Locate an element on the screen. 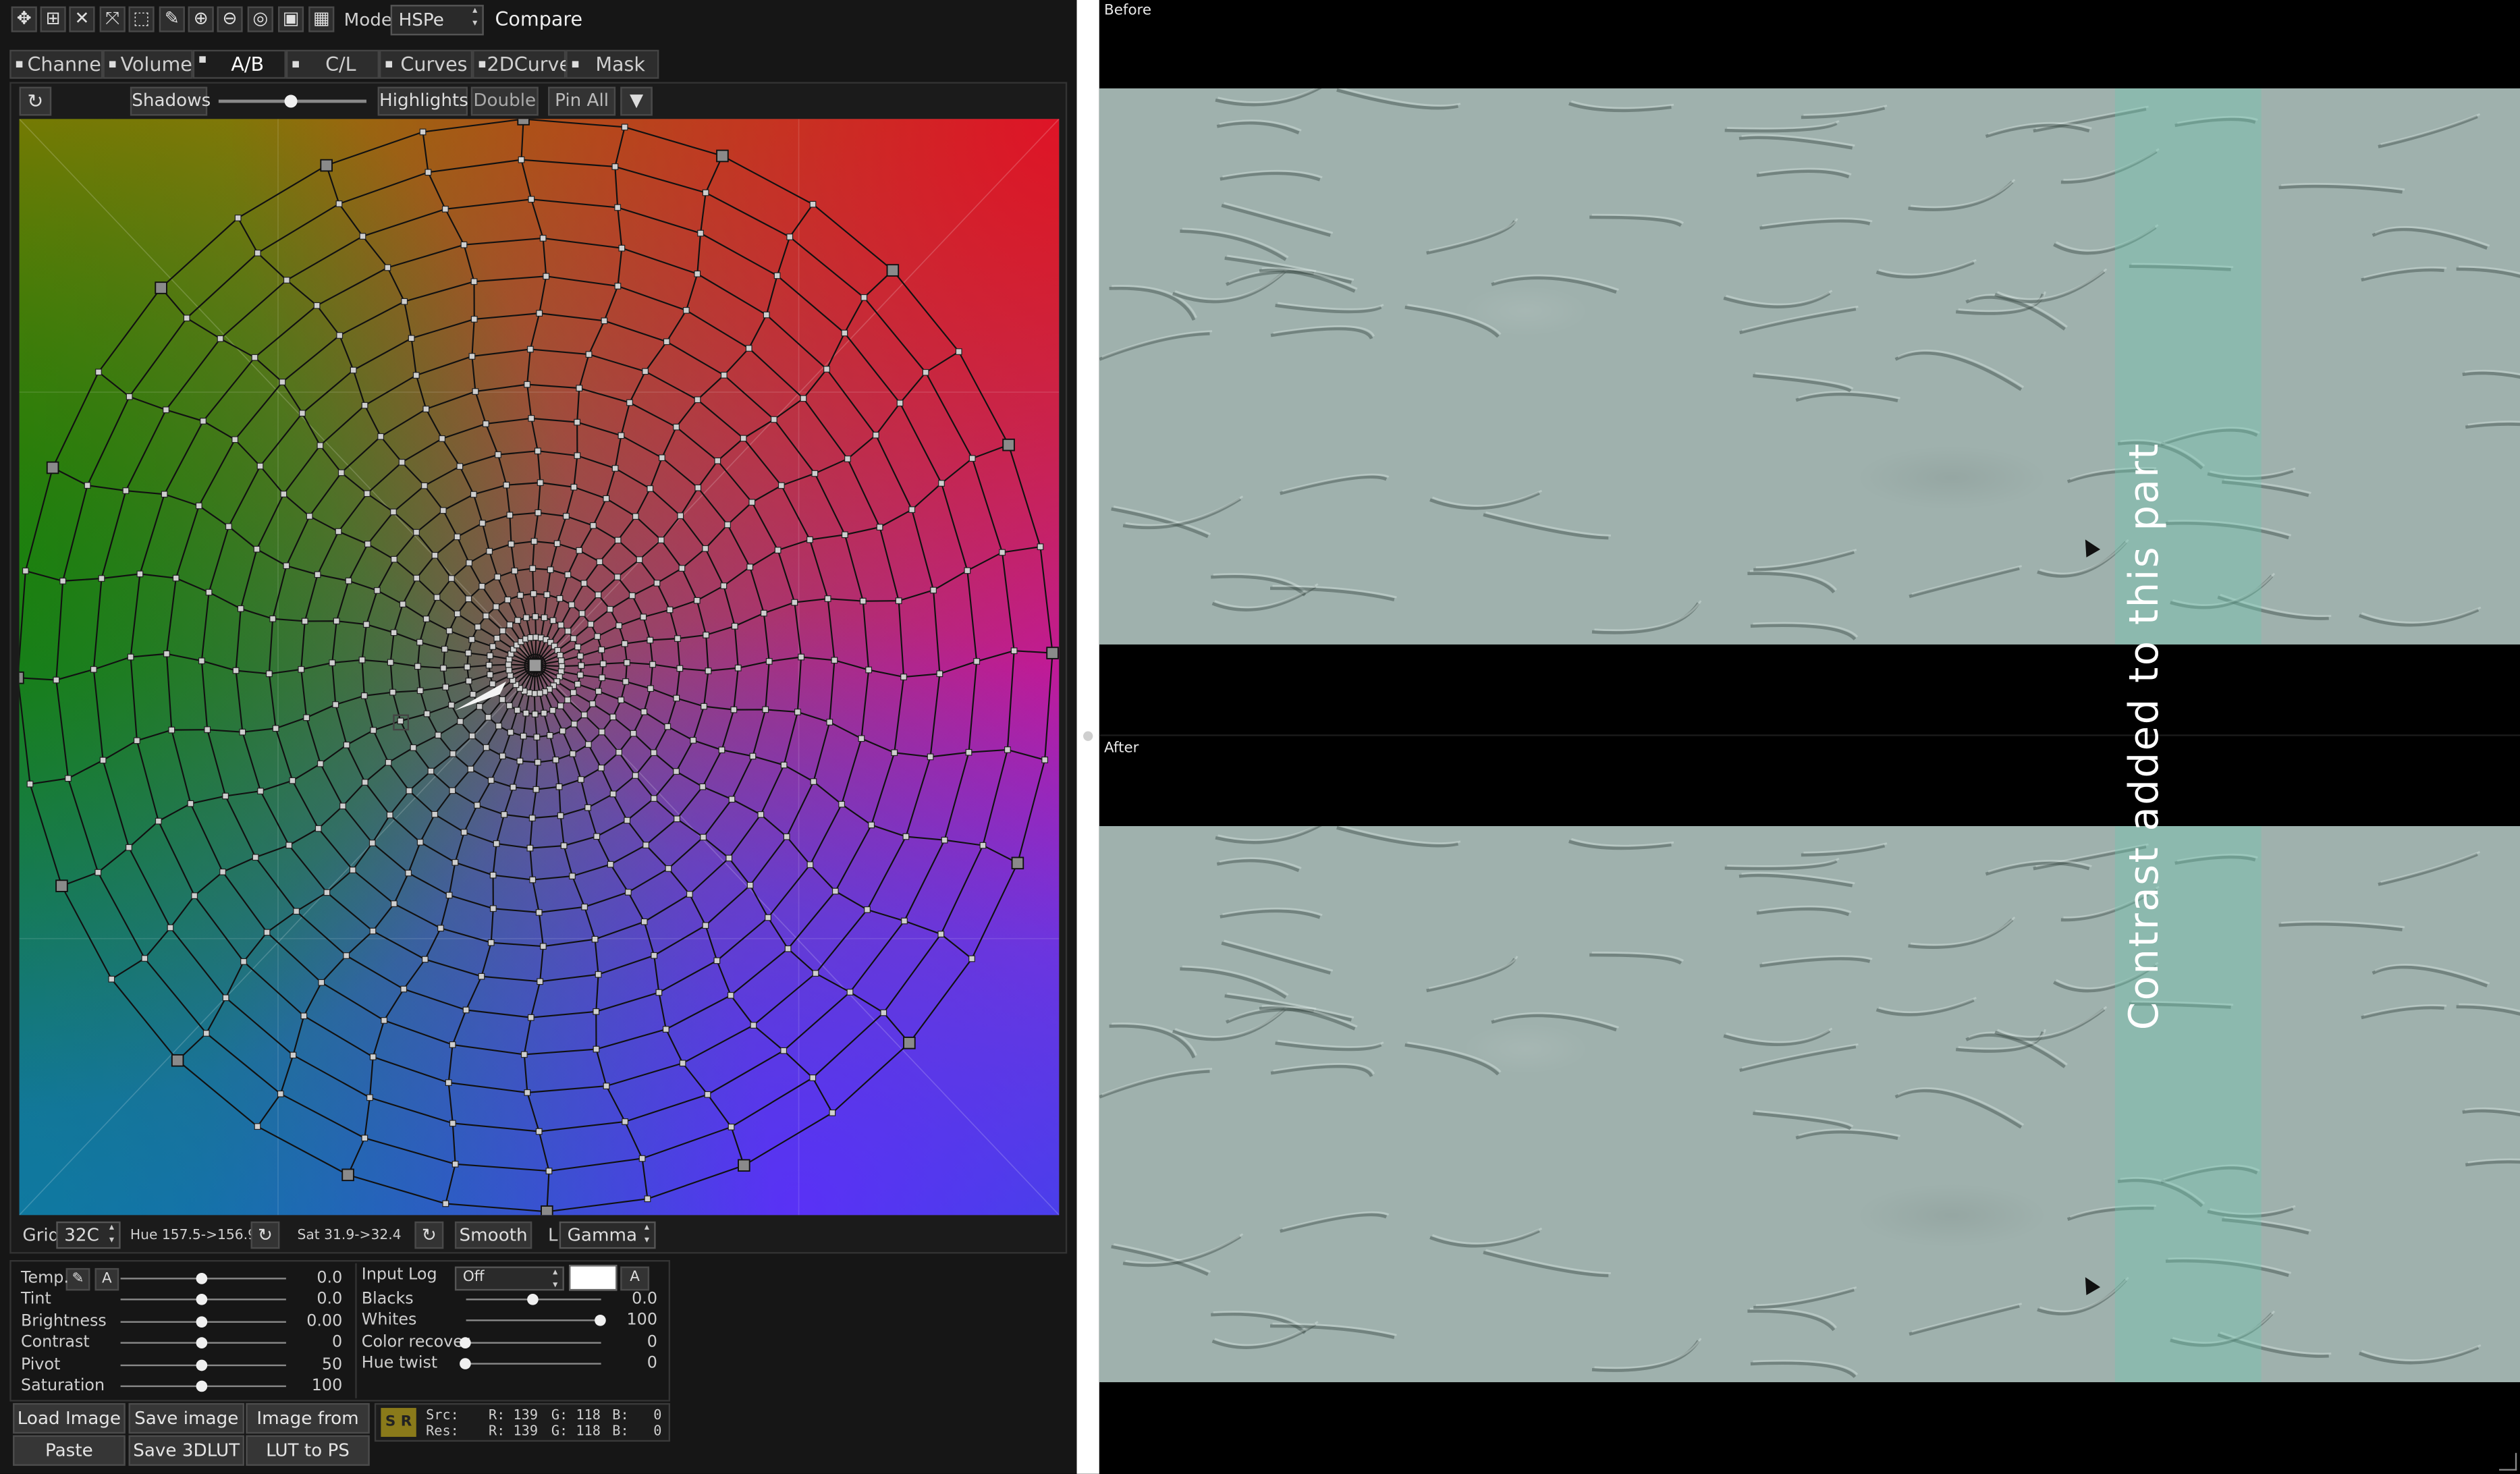  lut-to-ps-button: LUT to PS is located at coordinates (308, 1450).